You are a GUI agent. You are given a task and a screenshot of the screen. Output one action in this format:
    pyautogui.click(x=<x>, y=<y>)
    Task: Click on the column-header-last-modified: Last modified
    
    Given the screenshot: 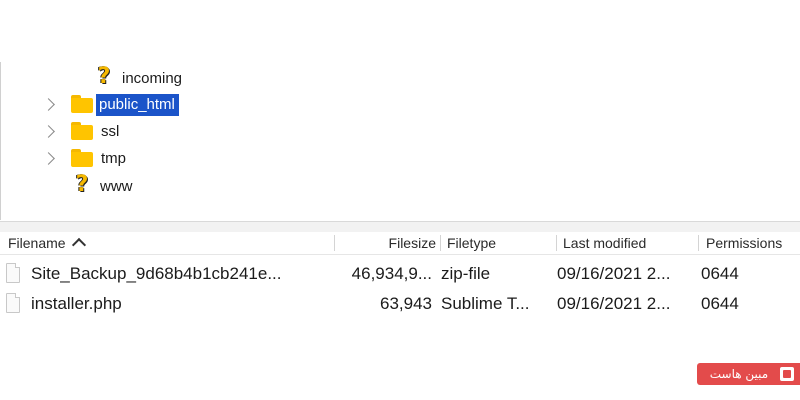 What is the action you would take?
    pyautogui.click(x=628, y=243)
    